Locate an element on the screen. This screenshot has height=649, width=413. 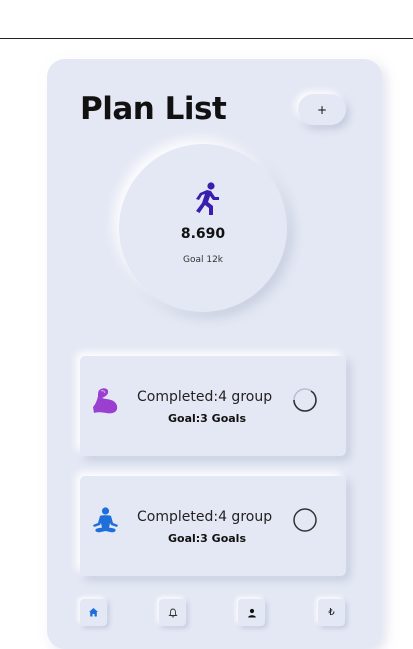
nav-profile-button is located at coordinates (251, 612).